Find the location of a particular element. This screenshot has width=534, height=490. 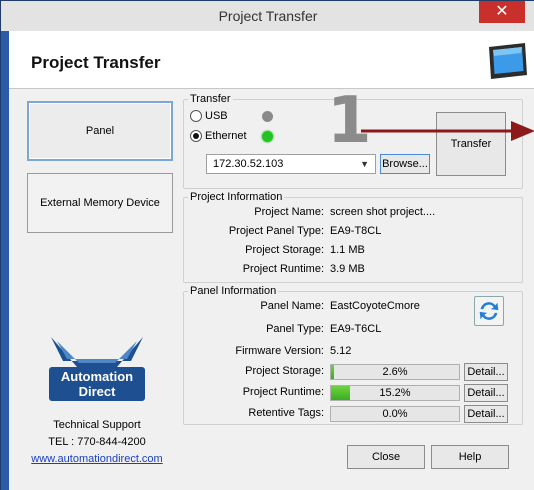

panel-name-key: Panel Name: is located at coordinates (292, 306).